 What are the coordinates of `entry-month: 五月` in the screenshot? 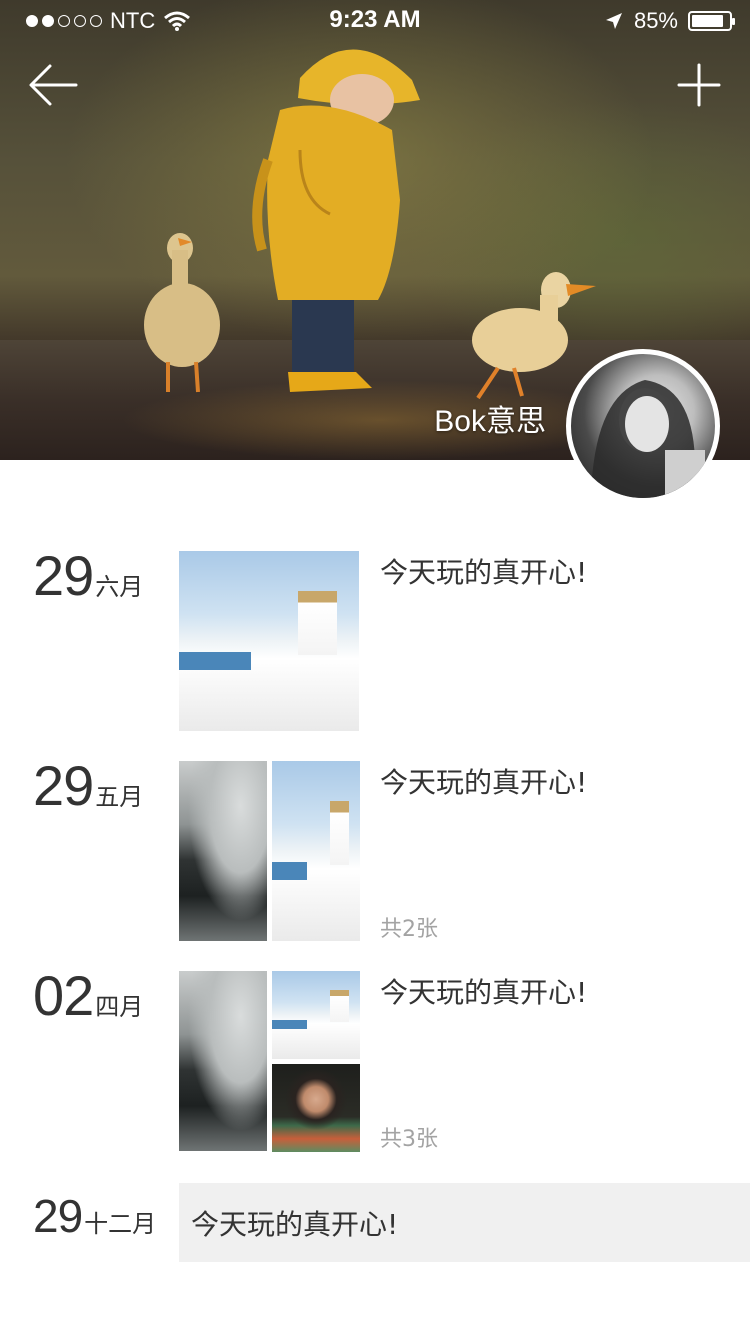 It's located at (119, 797).